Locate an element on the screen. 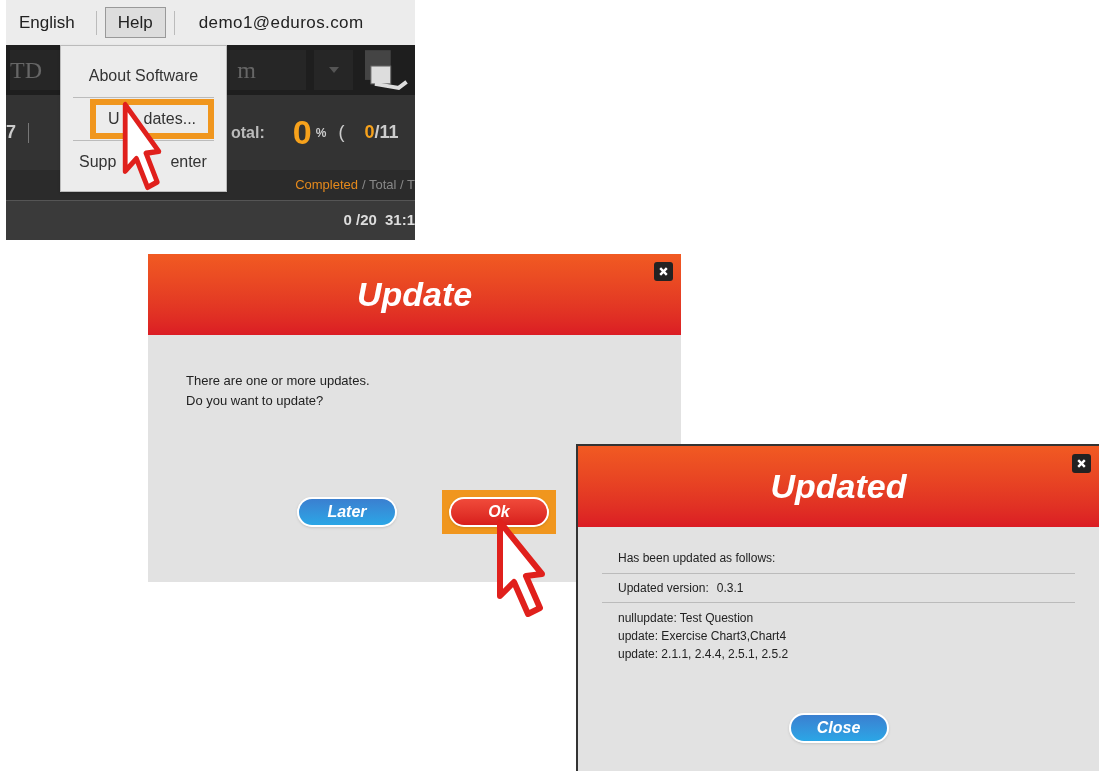  menu-item-text: About Software is located at coordinates (143, 75).